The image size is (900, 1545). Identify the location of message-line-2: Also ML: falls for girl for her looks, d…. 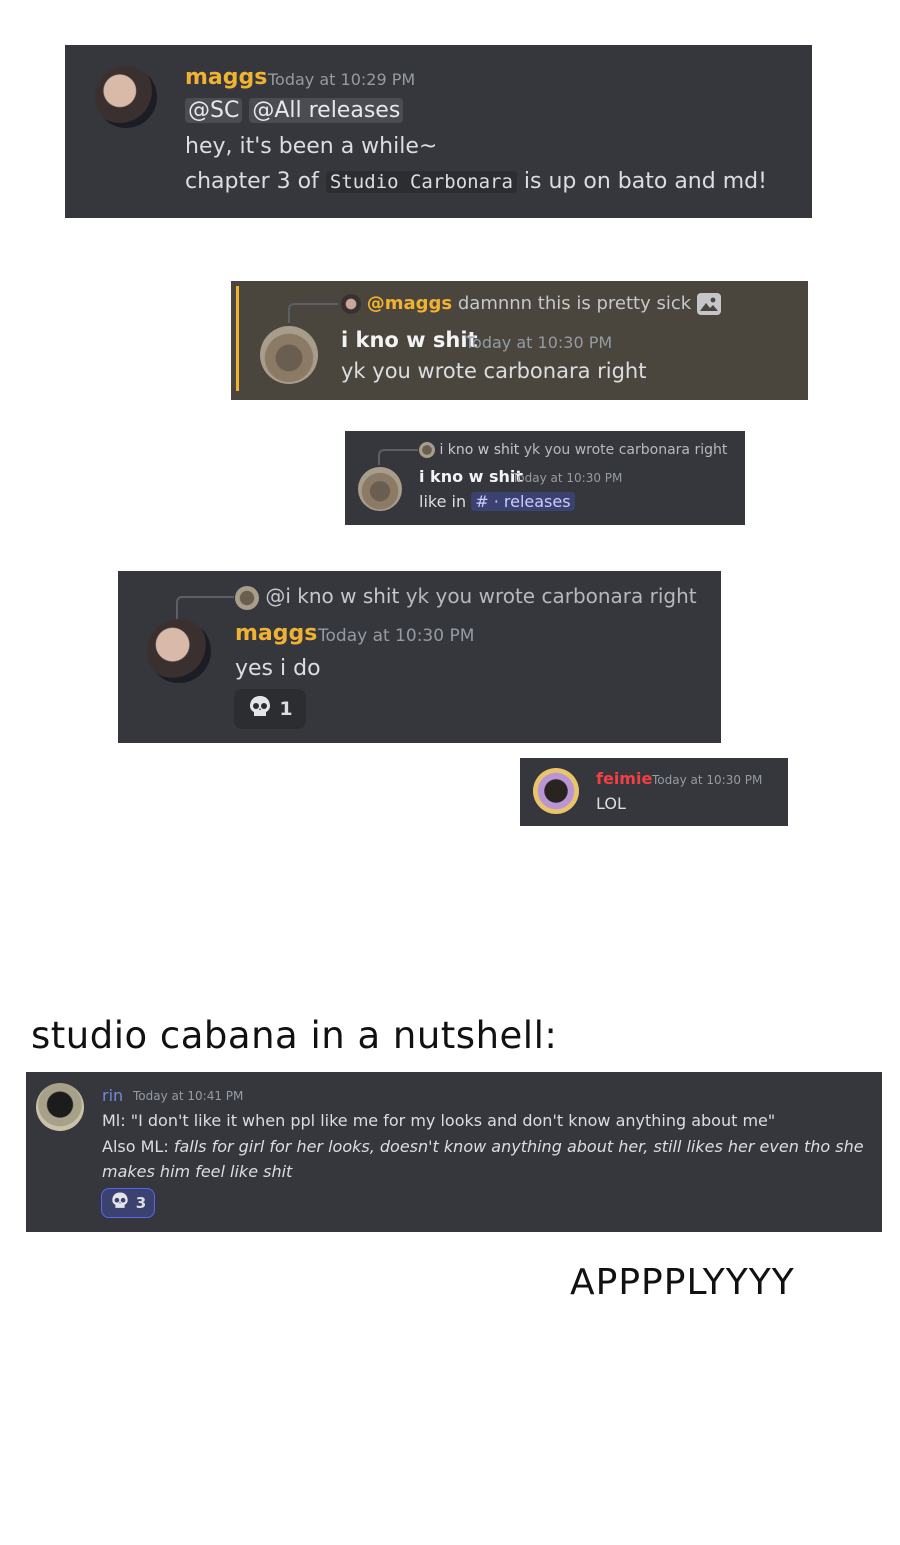
(483, 1146).